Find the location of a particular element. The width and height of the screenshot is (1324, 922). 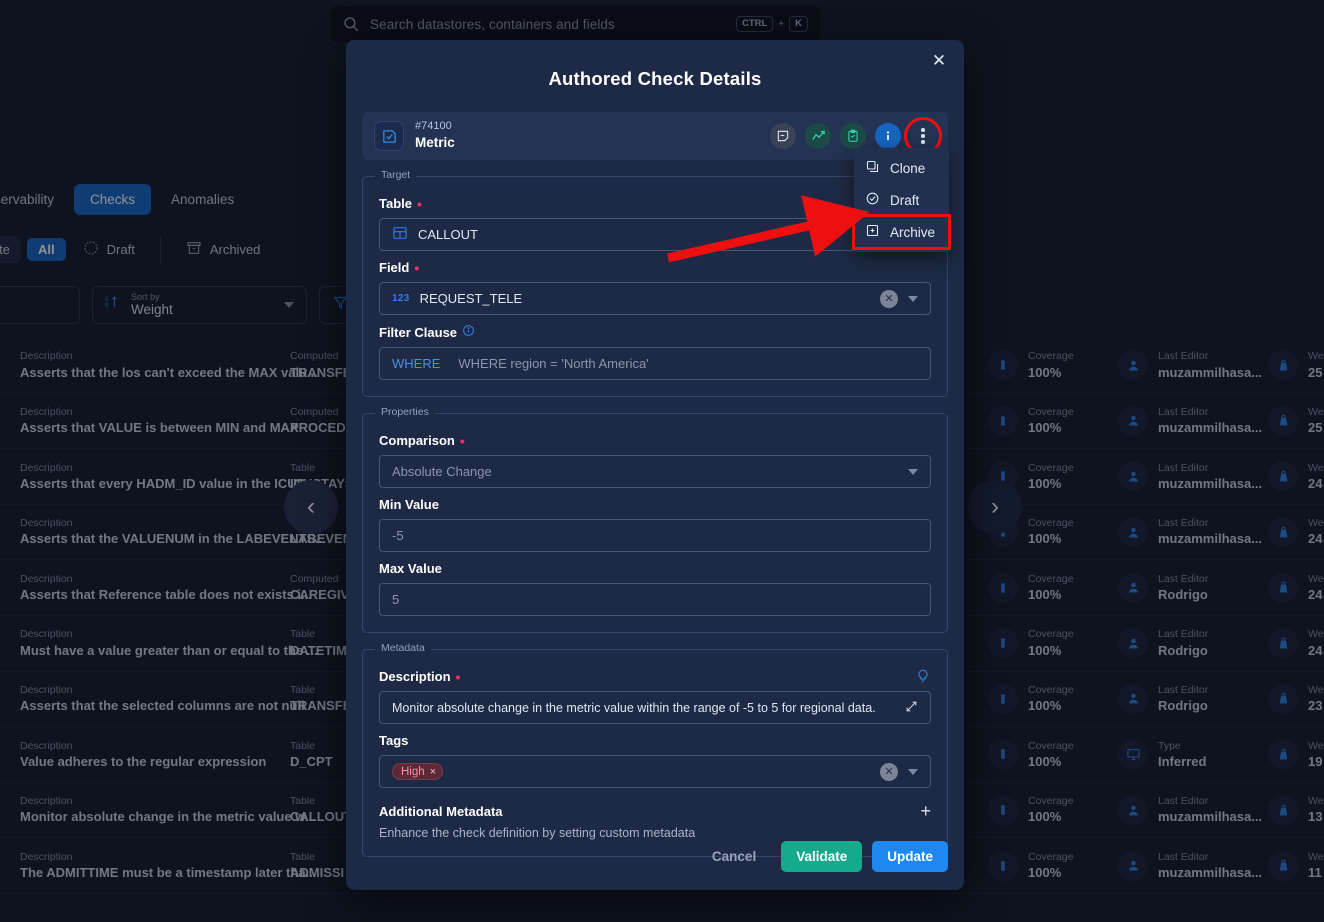

filter-clause-input: WHERE WHERE region = 'North America' is located at coordinates (655, 363).